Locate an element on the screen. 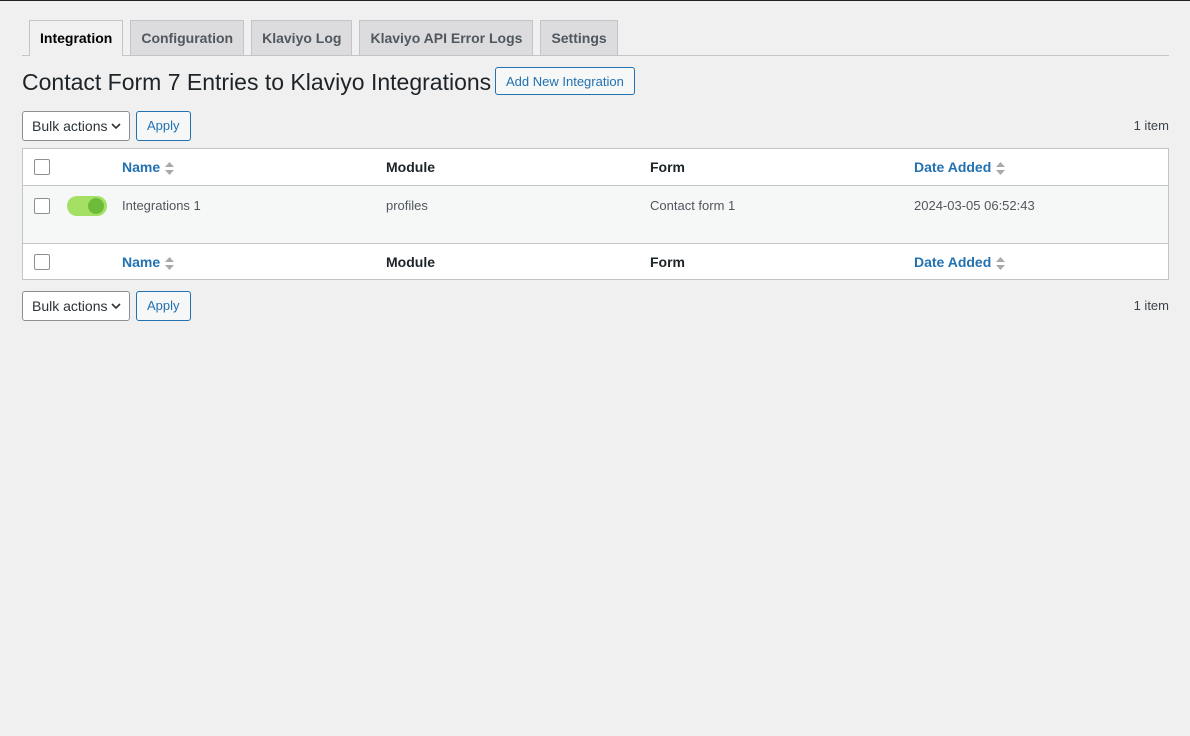  tab-integration: Integration is located at coordinates (76, 38).